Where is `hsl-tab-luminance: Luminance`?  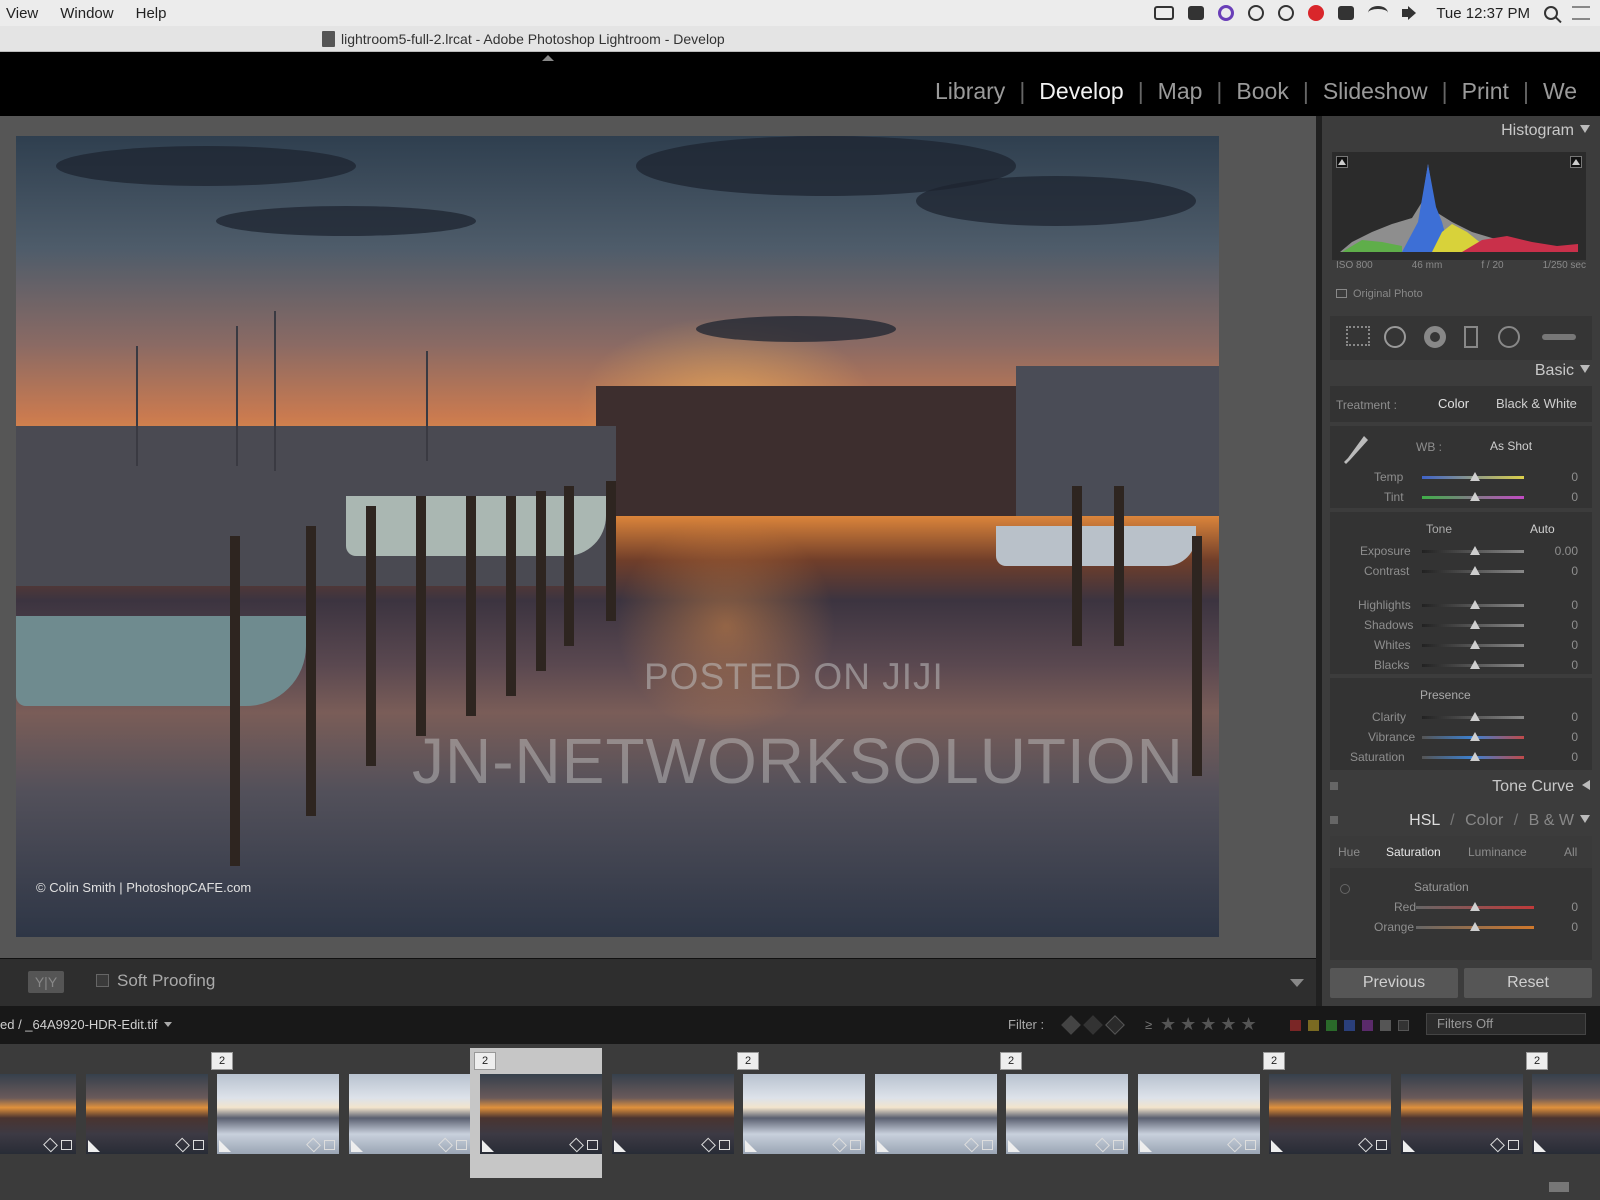 hsl-tab-luminance: Luminance is located at coordinates (1497, 852).